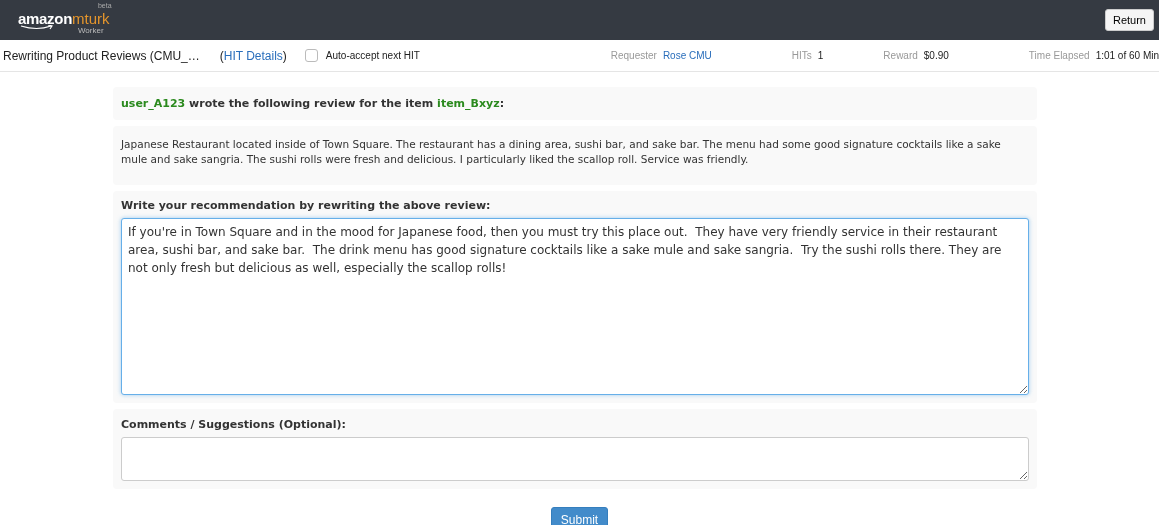  What do you see at coordinates (311, 55) in the screenshot?
I see `auto-accept-checkbox` at bounding box center [311, 55].